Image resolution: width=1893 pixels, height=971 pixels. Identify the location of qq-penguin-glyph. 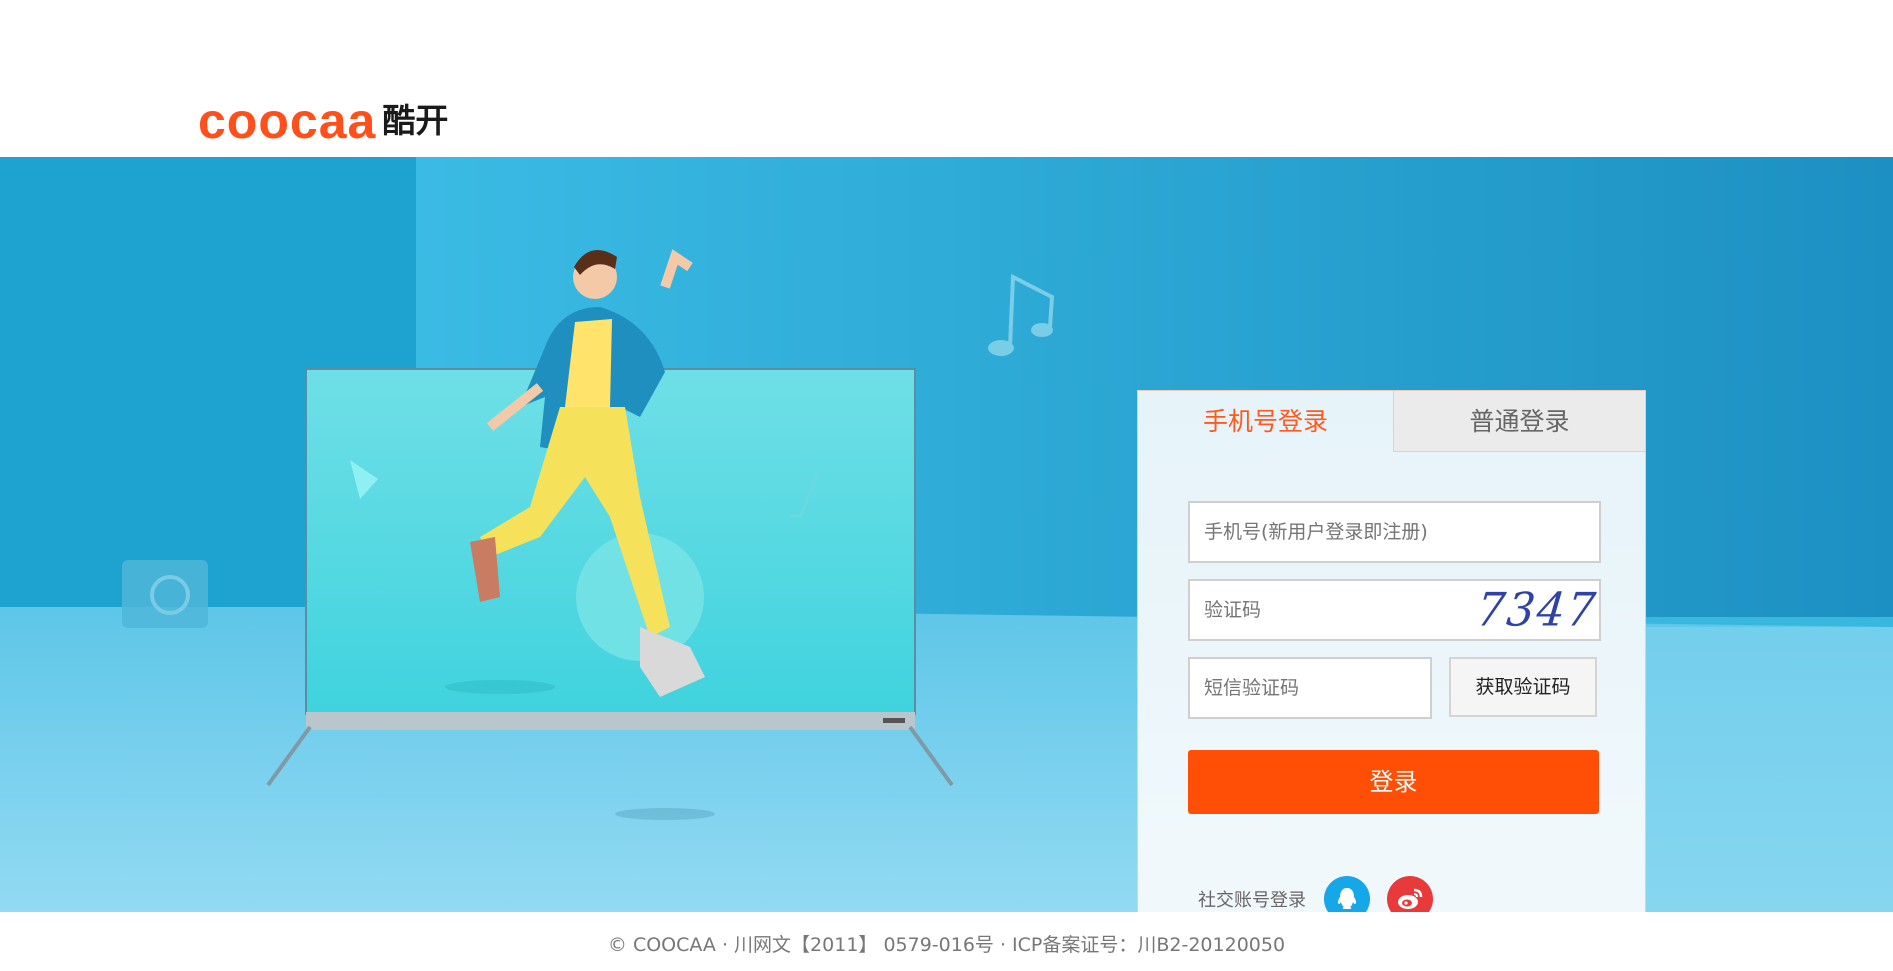
(1347, 898).